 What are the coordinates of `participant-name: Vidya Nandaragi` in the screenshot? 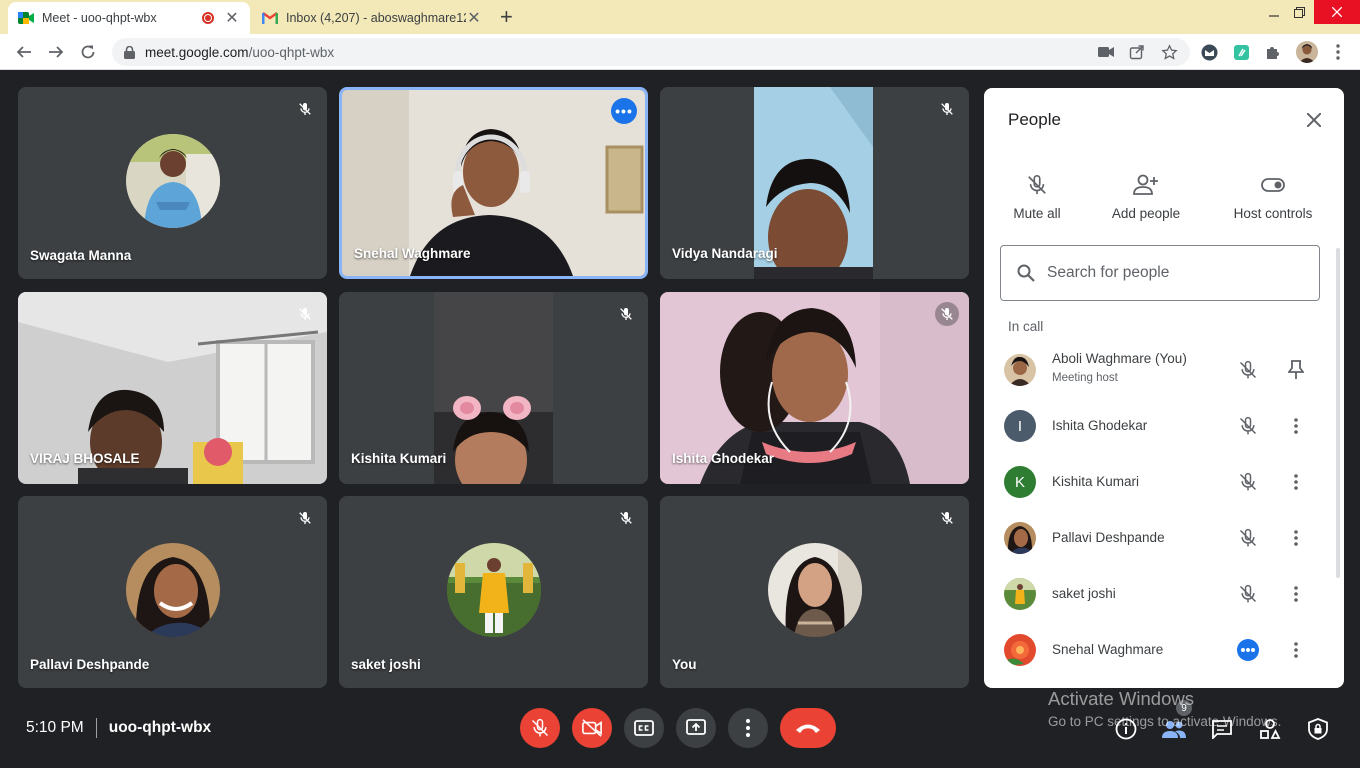 It's located at (725, 253).